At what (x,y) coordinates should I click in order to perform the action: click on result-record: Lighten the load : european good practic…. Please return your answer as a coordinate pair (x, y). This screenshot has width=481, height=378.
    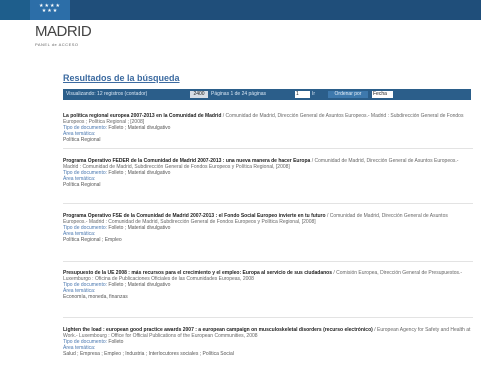
    Looking at the image, I should click on (268, 342).